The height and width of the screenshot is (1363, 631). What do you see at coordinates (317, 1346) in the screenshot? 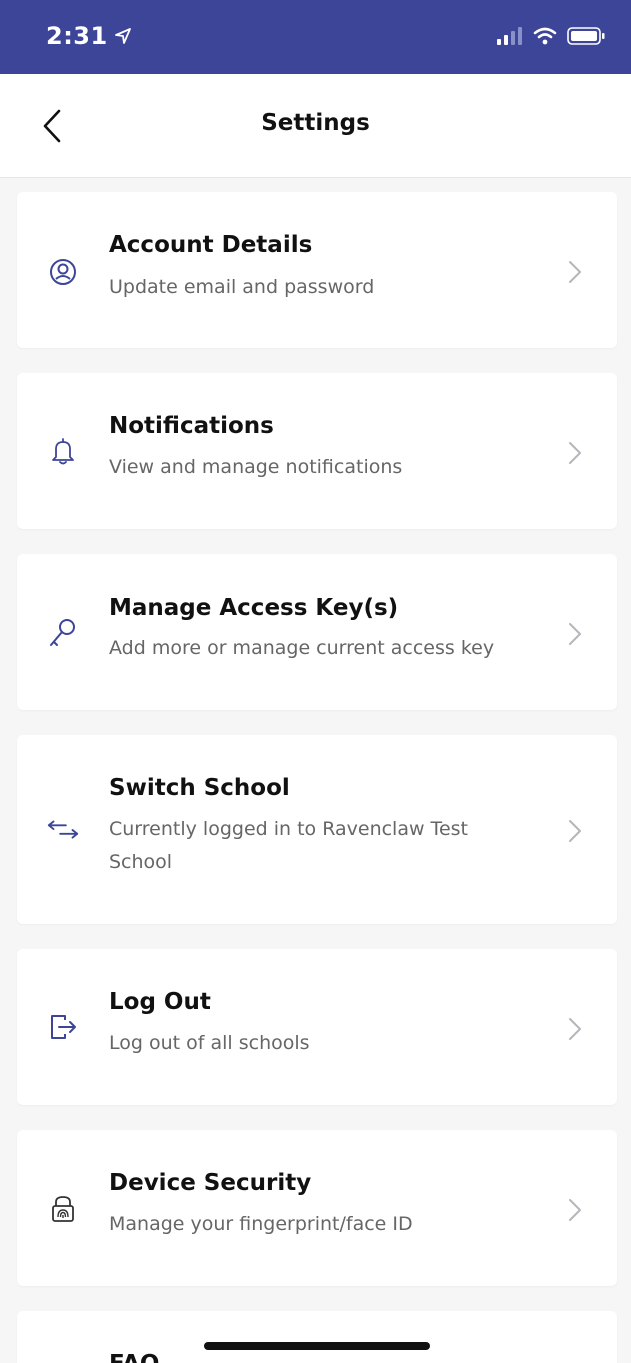
I see `home-indicator` at bounding box center [317, 1346].